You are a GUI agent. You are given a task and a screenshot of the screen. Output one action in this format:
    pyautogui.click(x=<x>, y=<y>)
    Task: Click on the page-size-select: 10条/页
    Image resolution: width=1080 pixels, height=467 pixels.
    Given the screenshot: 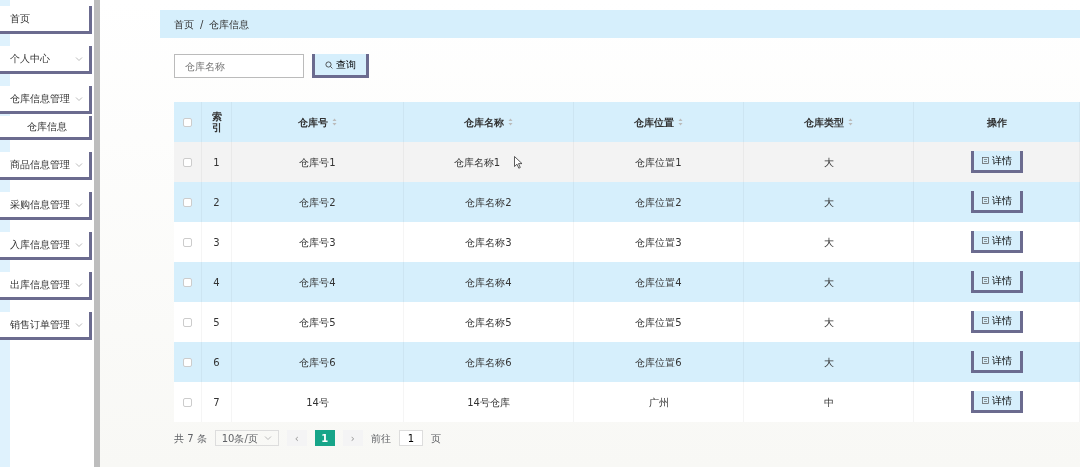 What is the action you would take?
    pyautogui.click(x=246, y=438)
    